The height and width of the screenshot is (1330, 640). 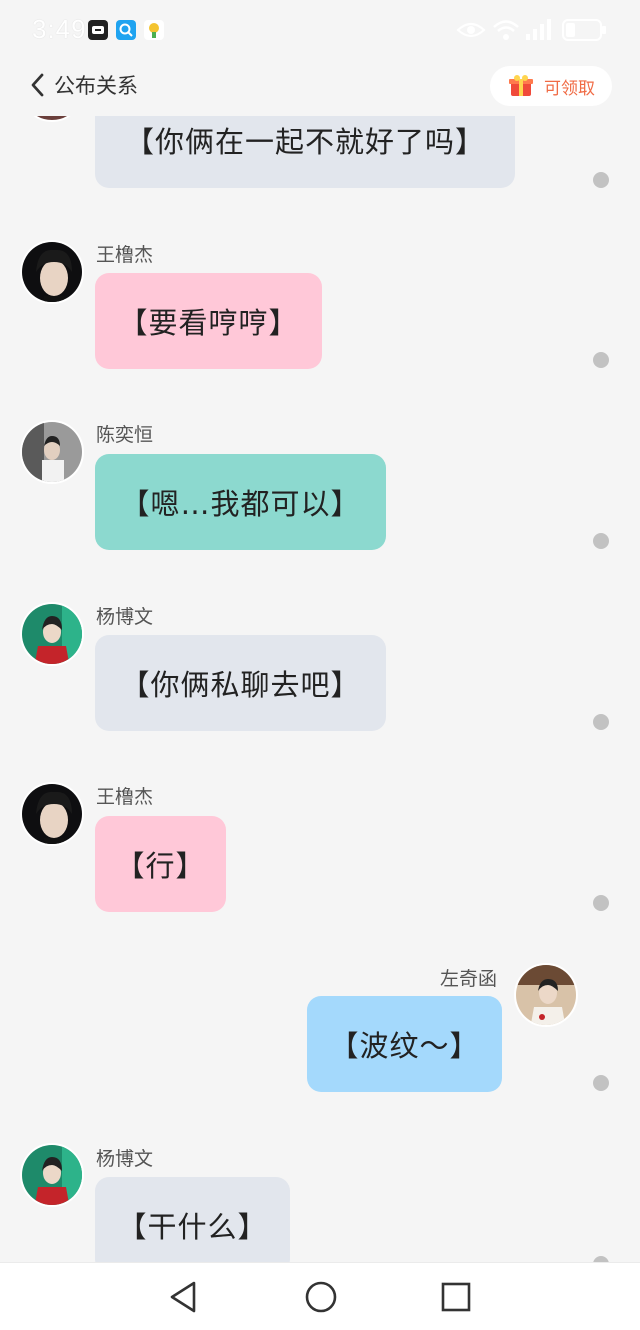 I want to click on gift-box-icon, so click(x=521, y=85).